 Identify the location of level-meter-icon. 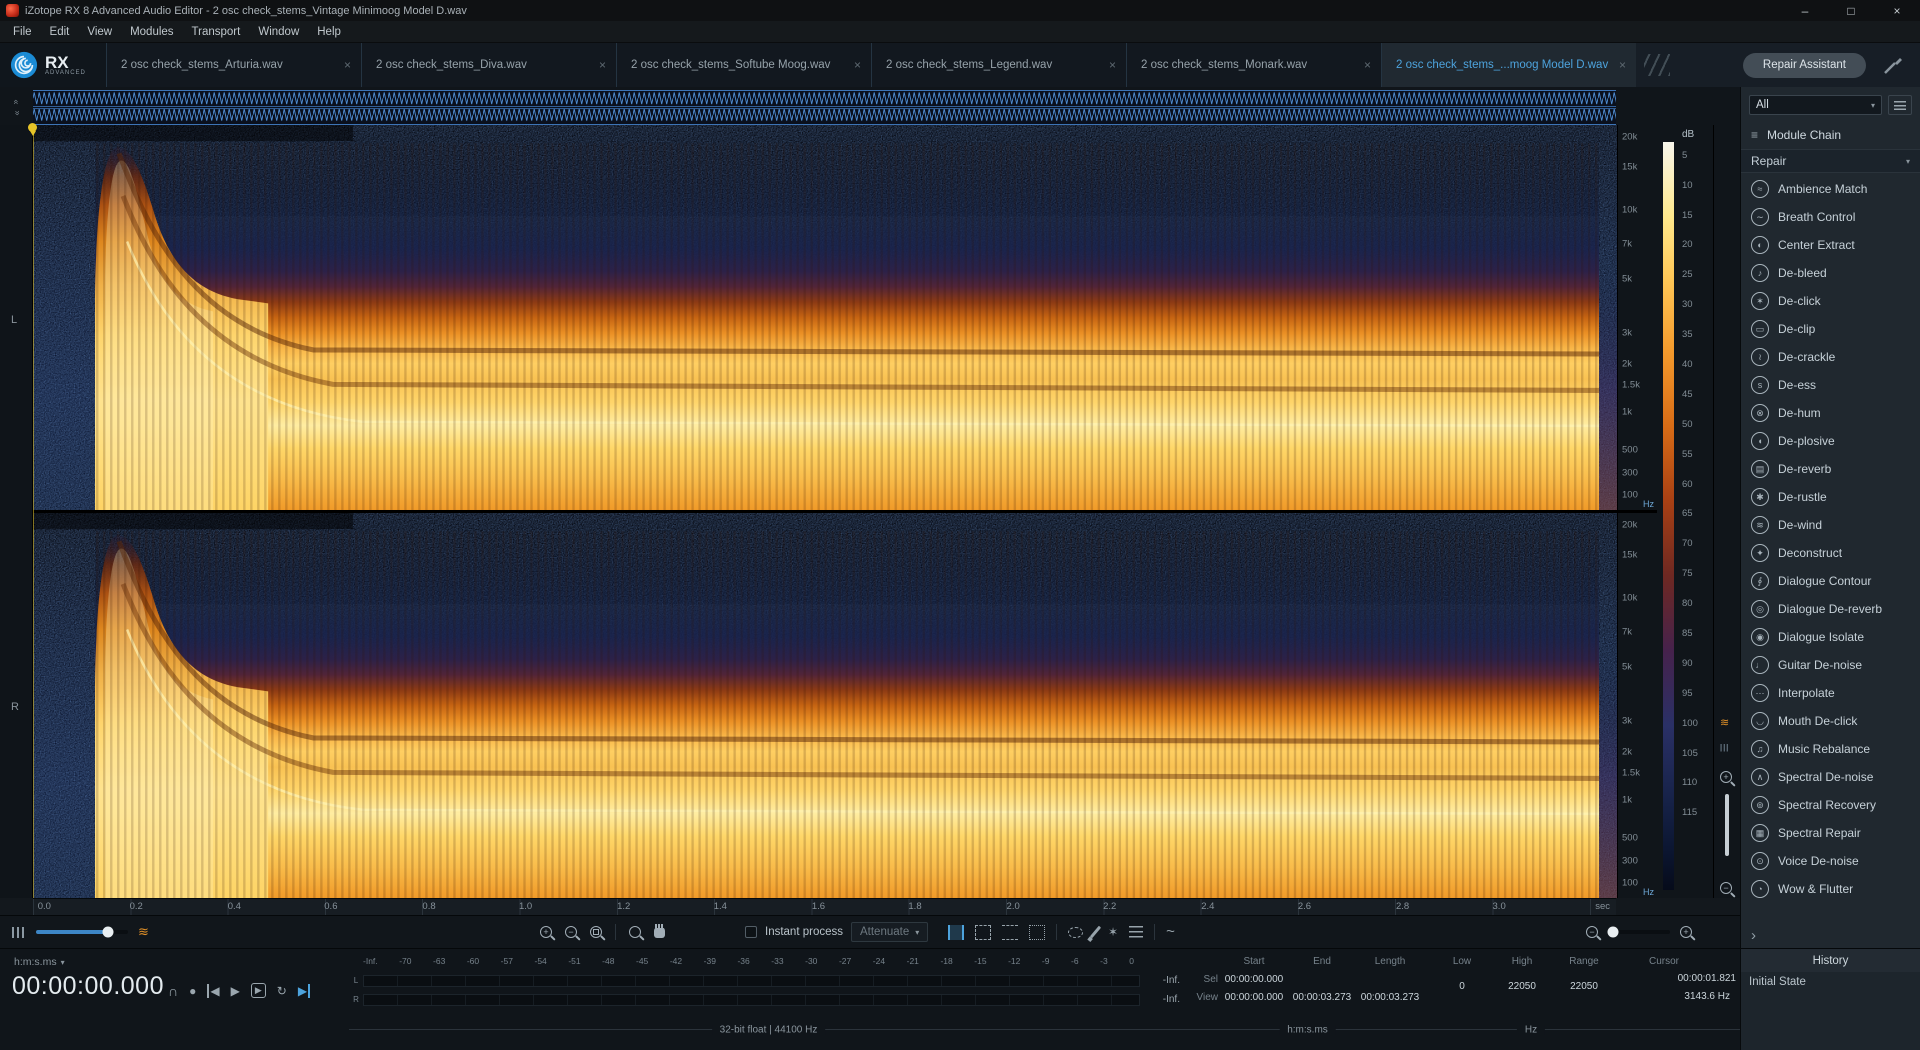
(19, 932).